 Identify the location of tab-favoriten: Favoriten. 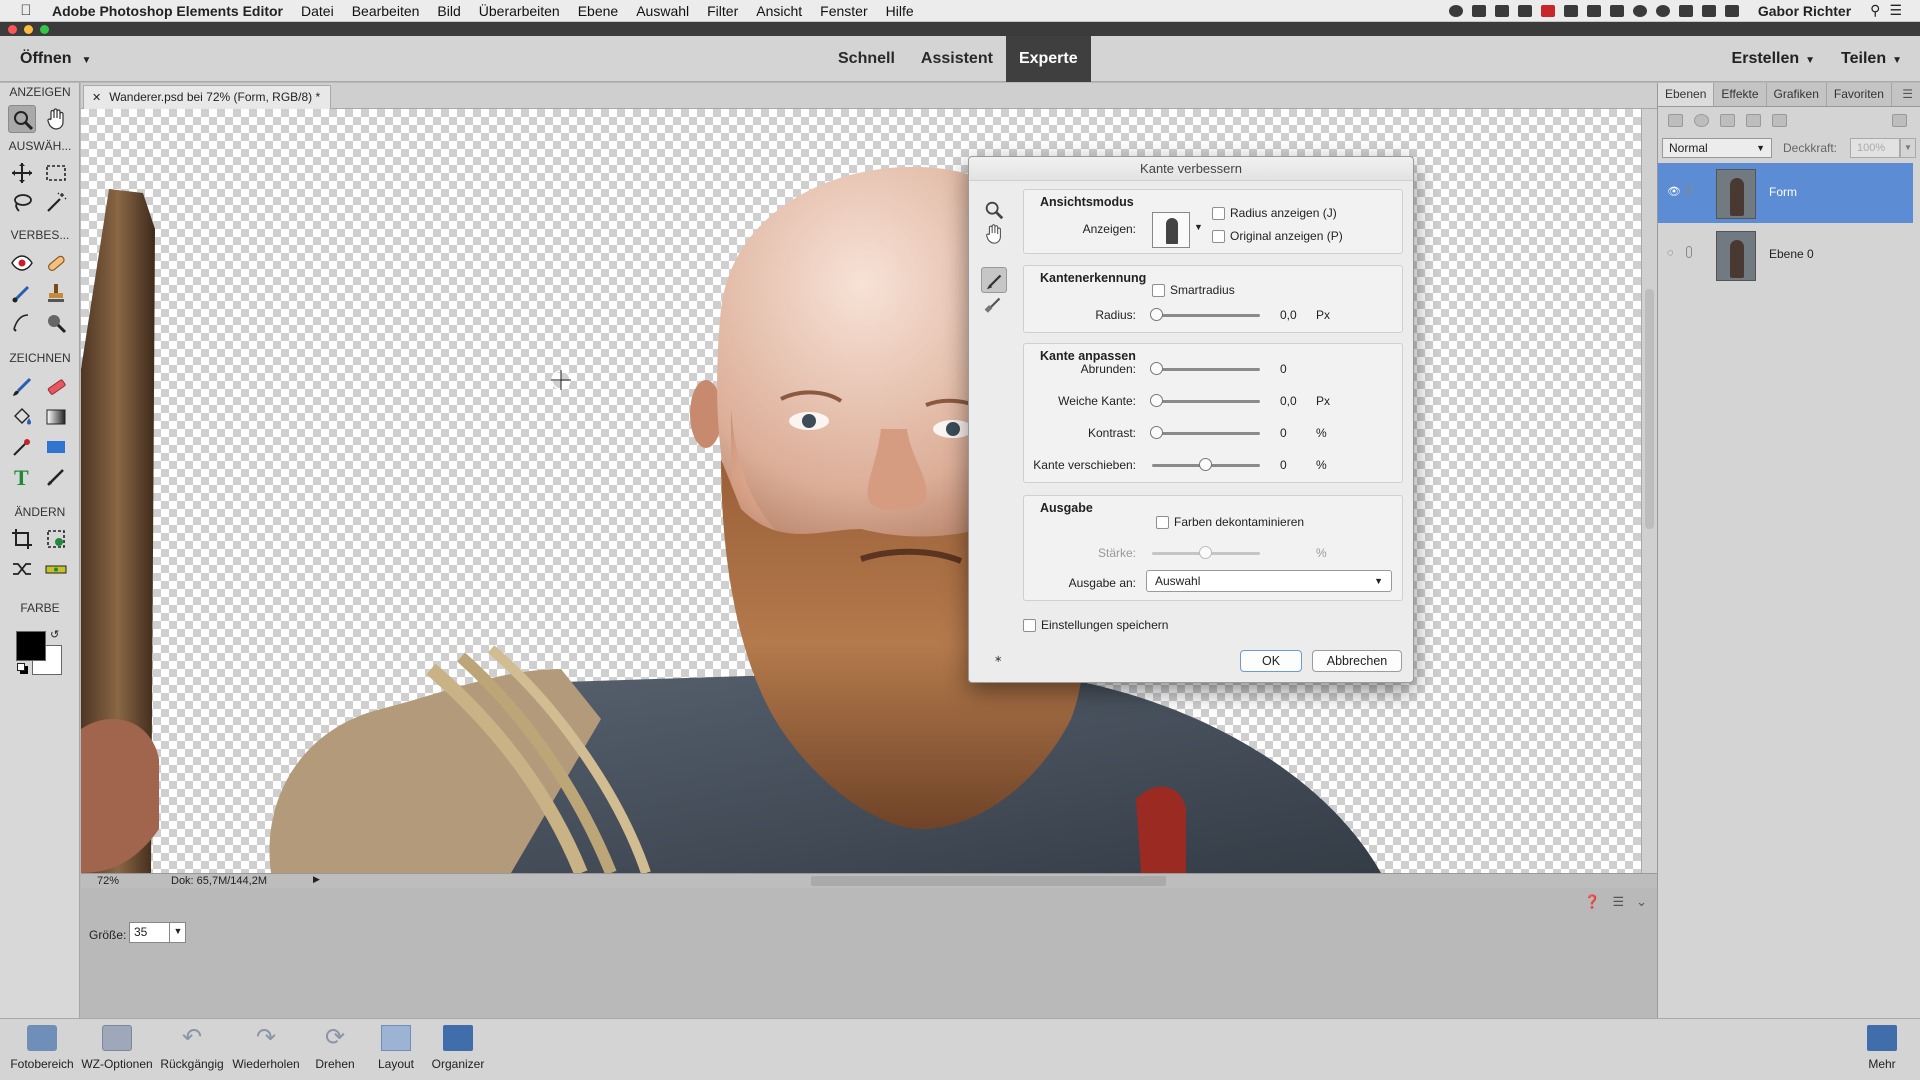
(1859, 94).